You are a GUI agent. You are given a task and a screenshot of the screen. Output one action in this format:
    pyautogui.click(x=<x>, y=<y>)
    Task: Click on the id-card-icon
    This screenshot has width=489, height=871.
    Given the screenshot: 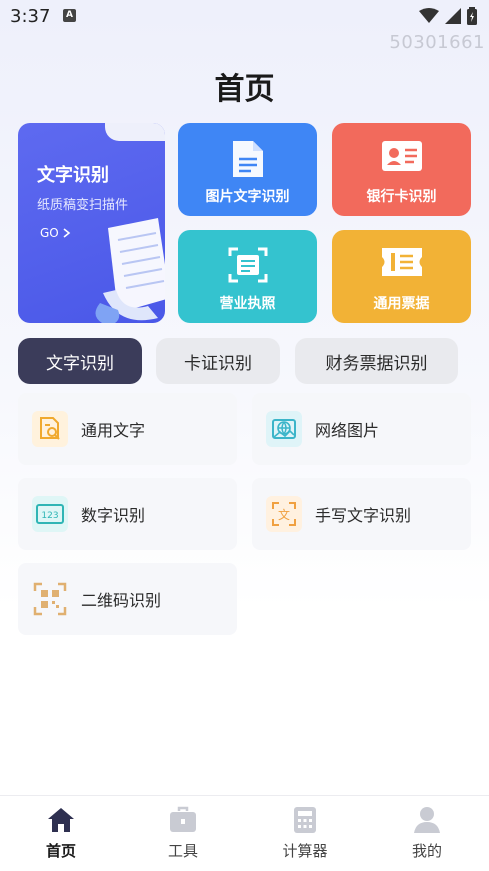 What is the action you would take?
    pyautogui.click(x=401, y=156)
    